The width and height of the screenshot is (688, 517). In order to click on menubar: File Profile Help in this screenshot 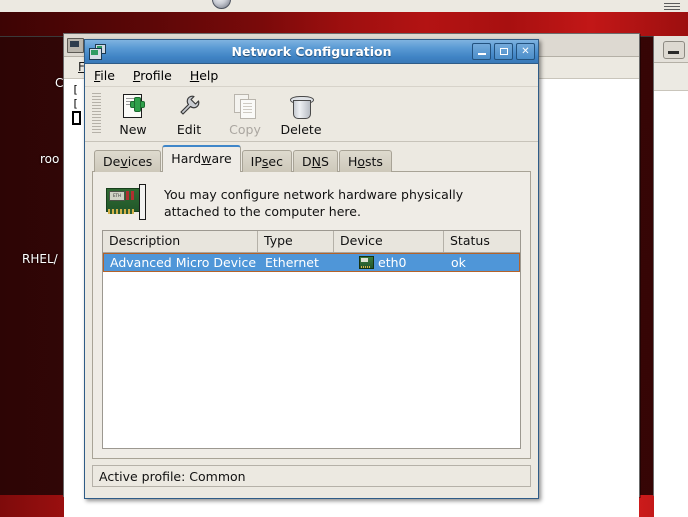, I will do `click(311, 75)`.